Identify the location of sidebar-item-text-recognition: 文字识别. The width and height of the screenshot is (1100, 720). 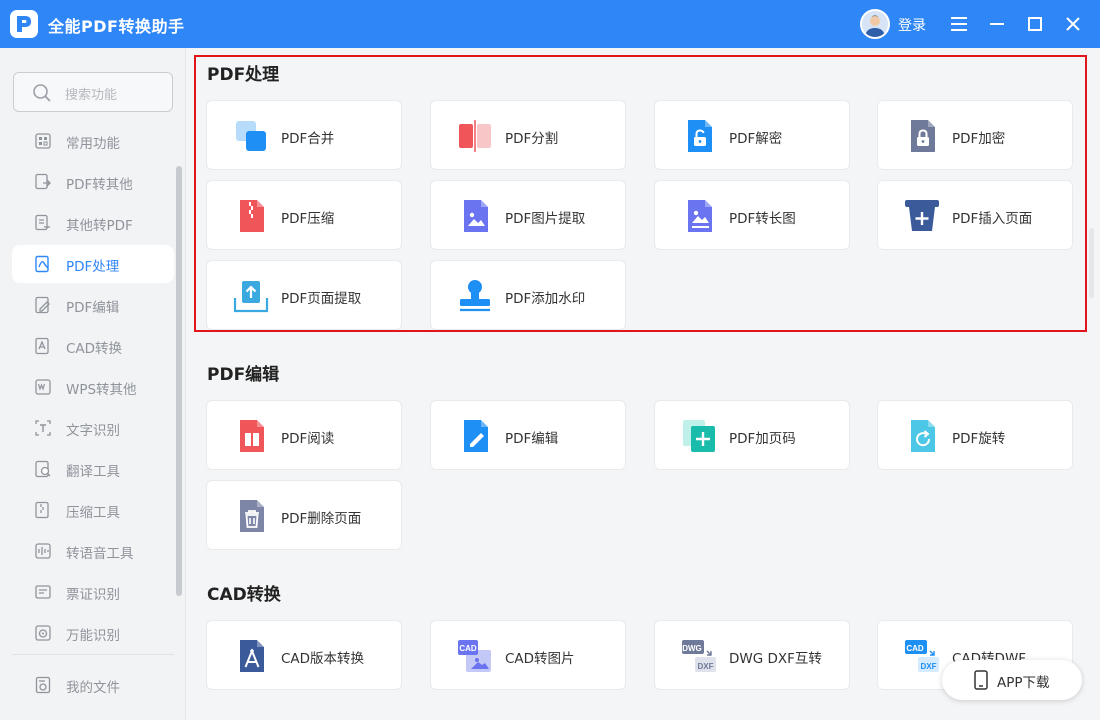
(93, 428).